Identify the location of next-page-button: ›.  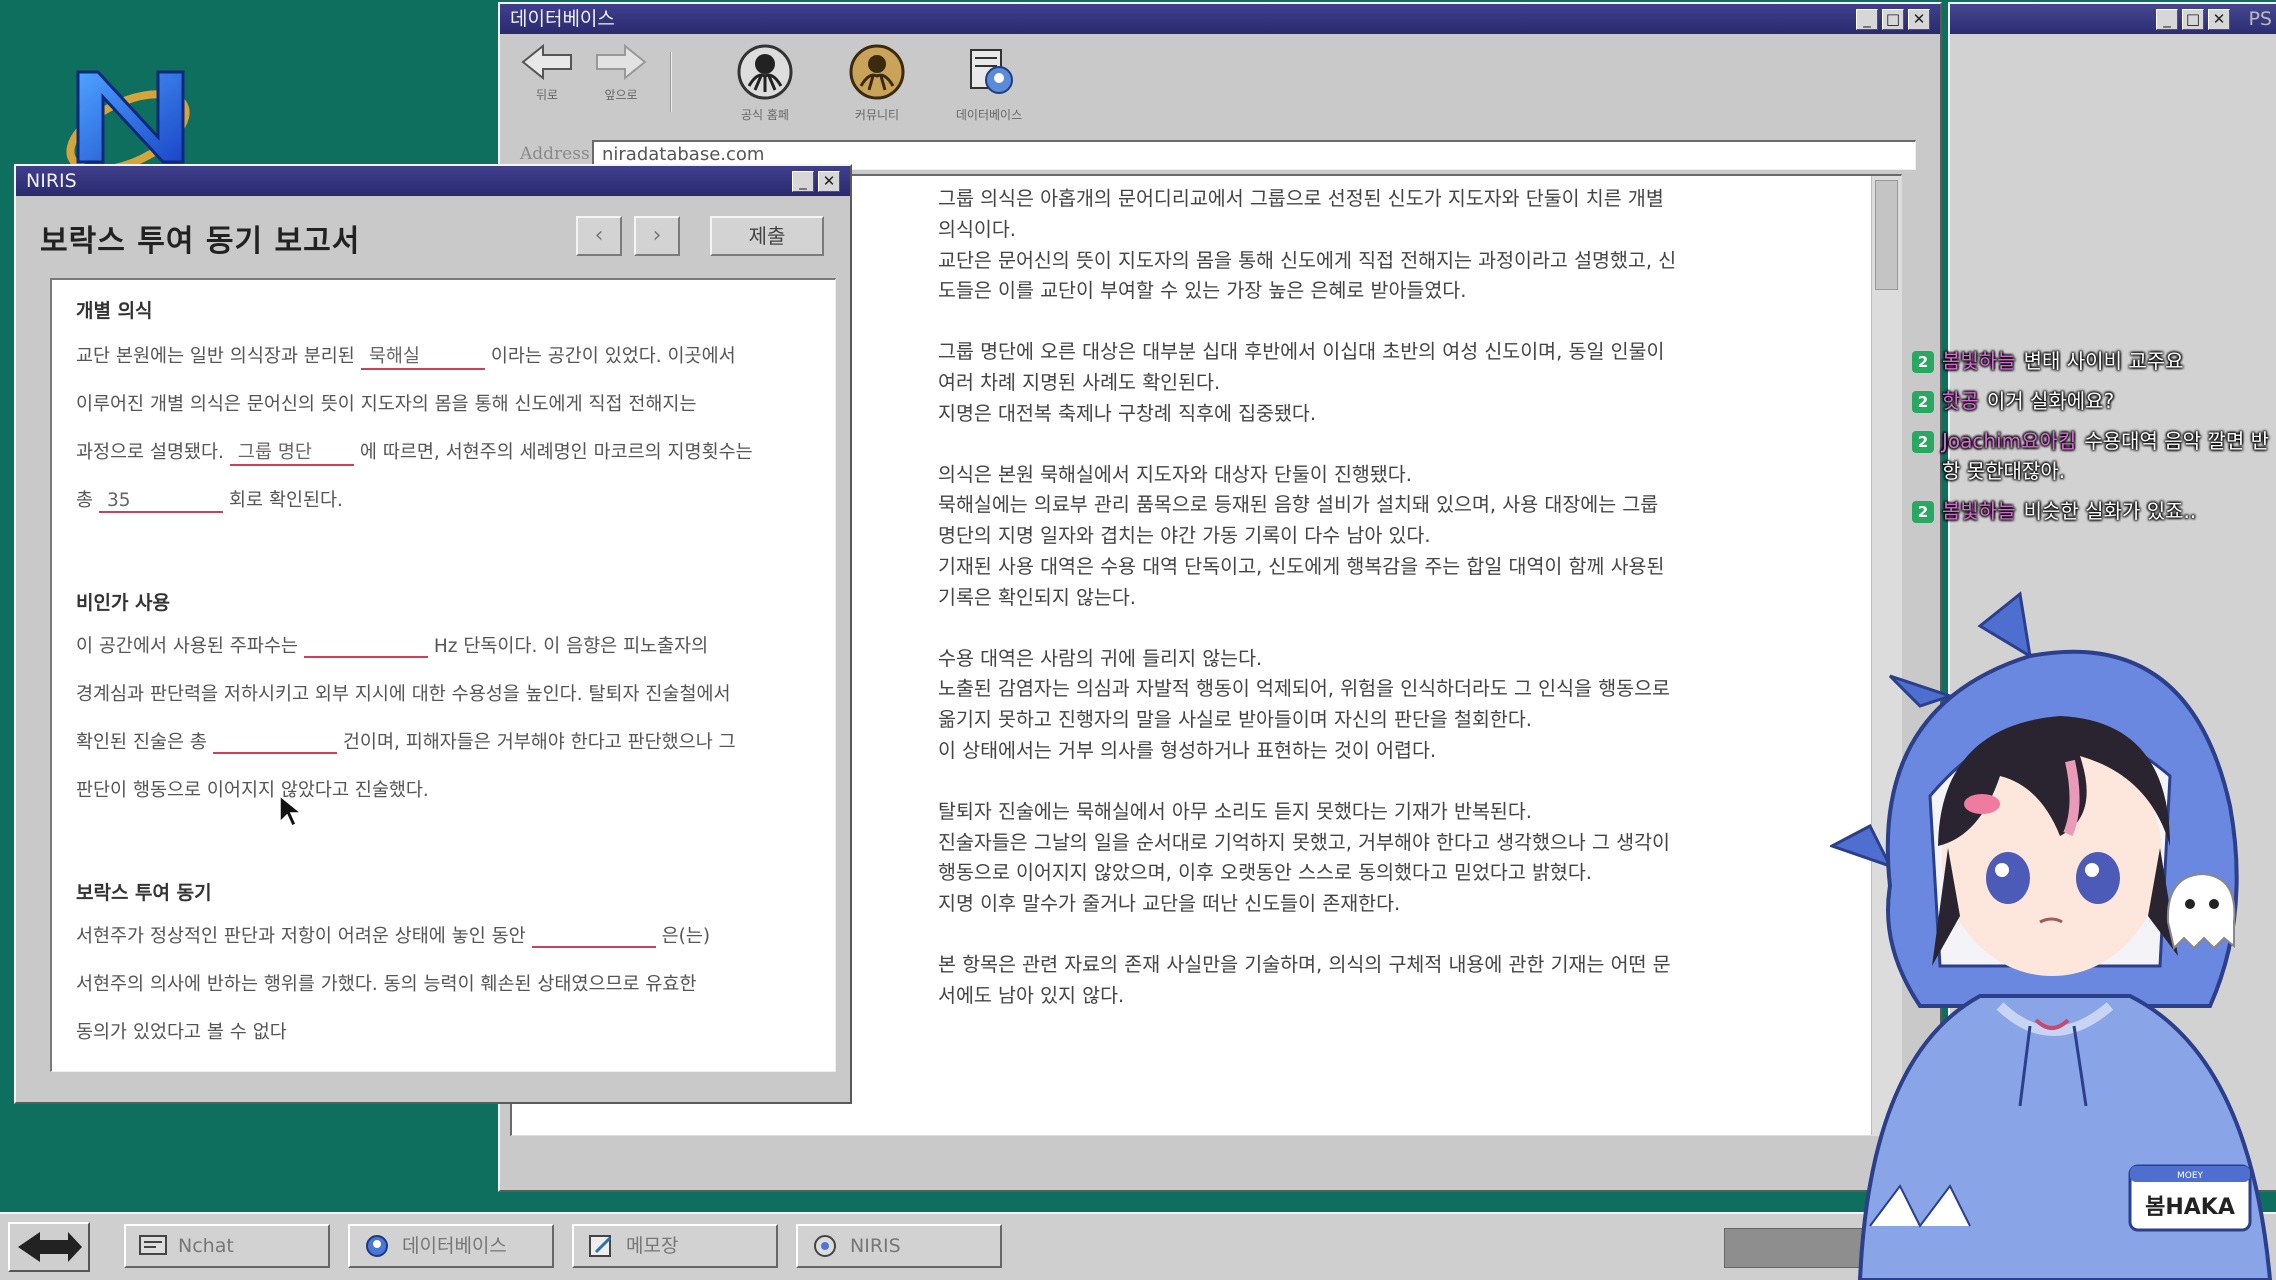
(657, 236).